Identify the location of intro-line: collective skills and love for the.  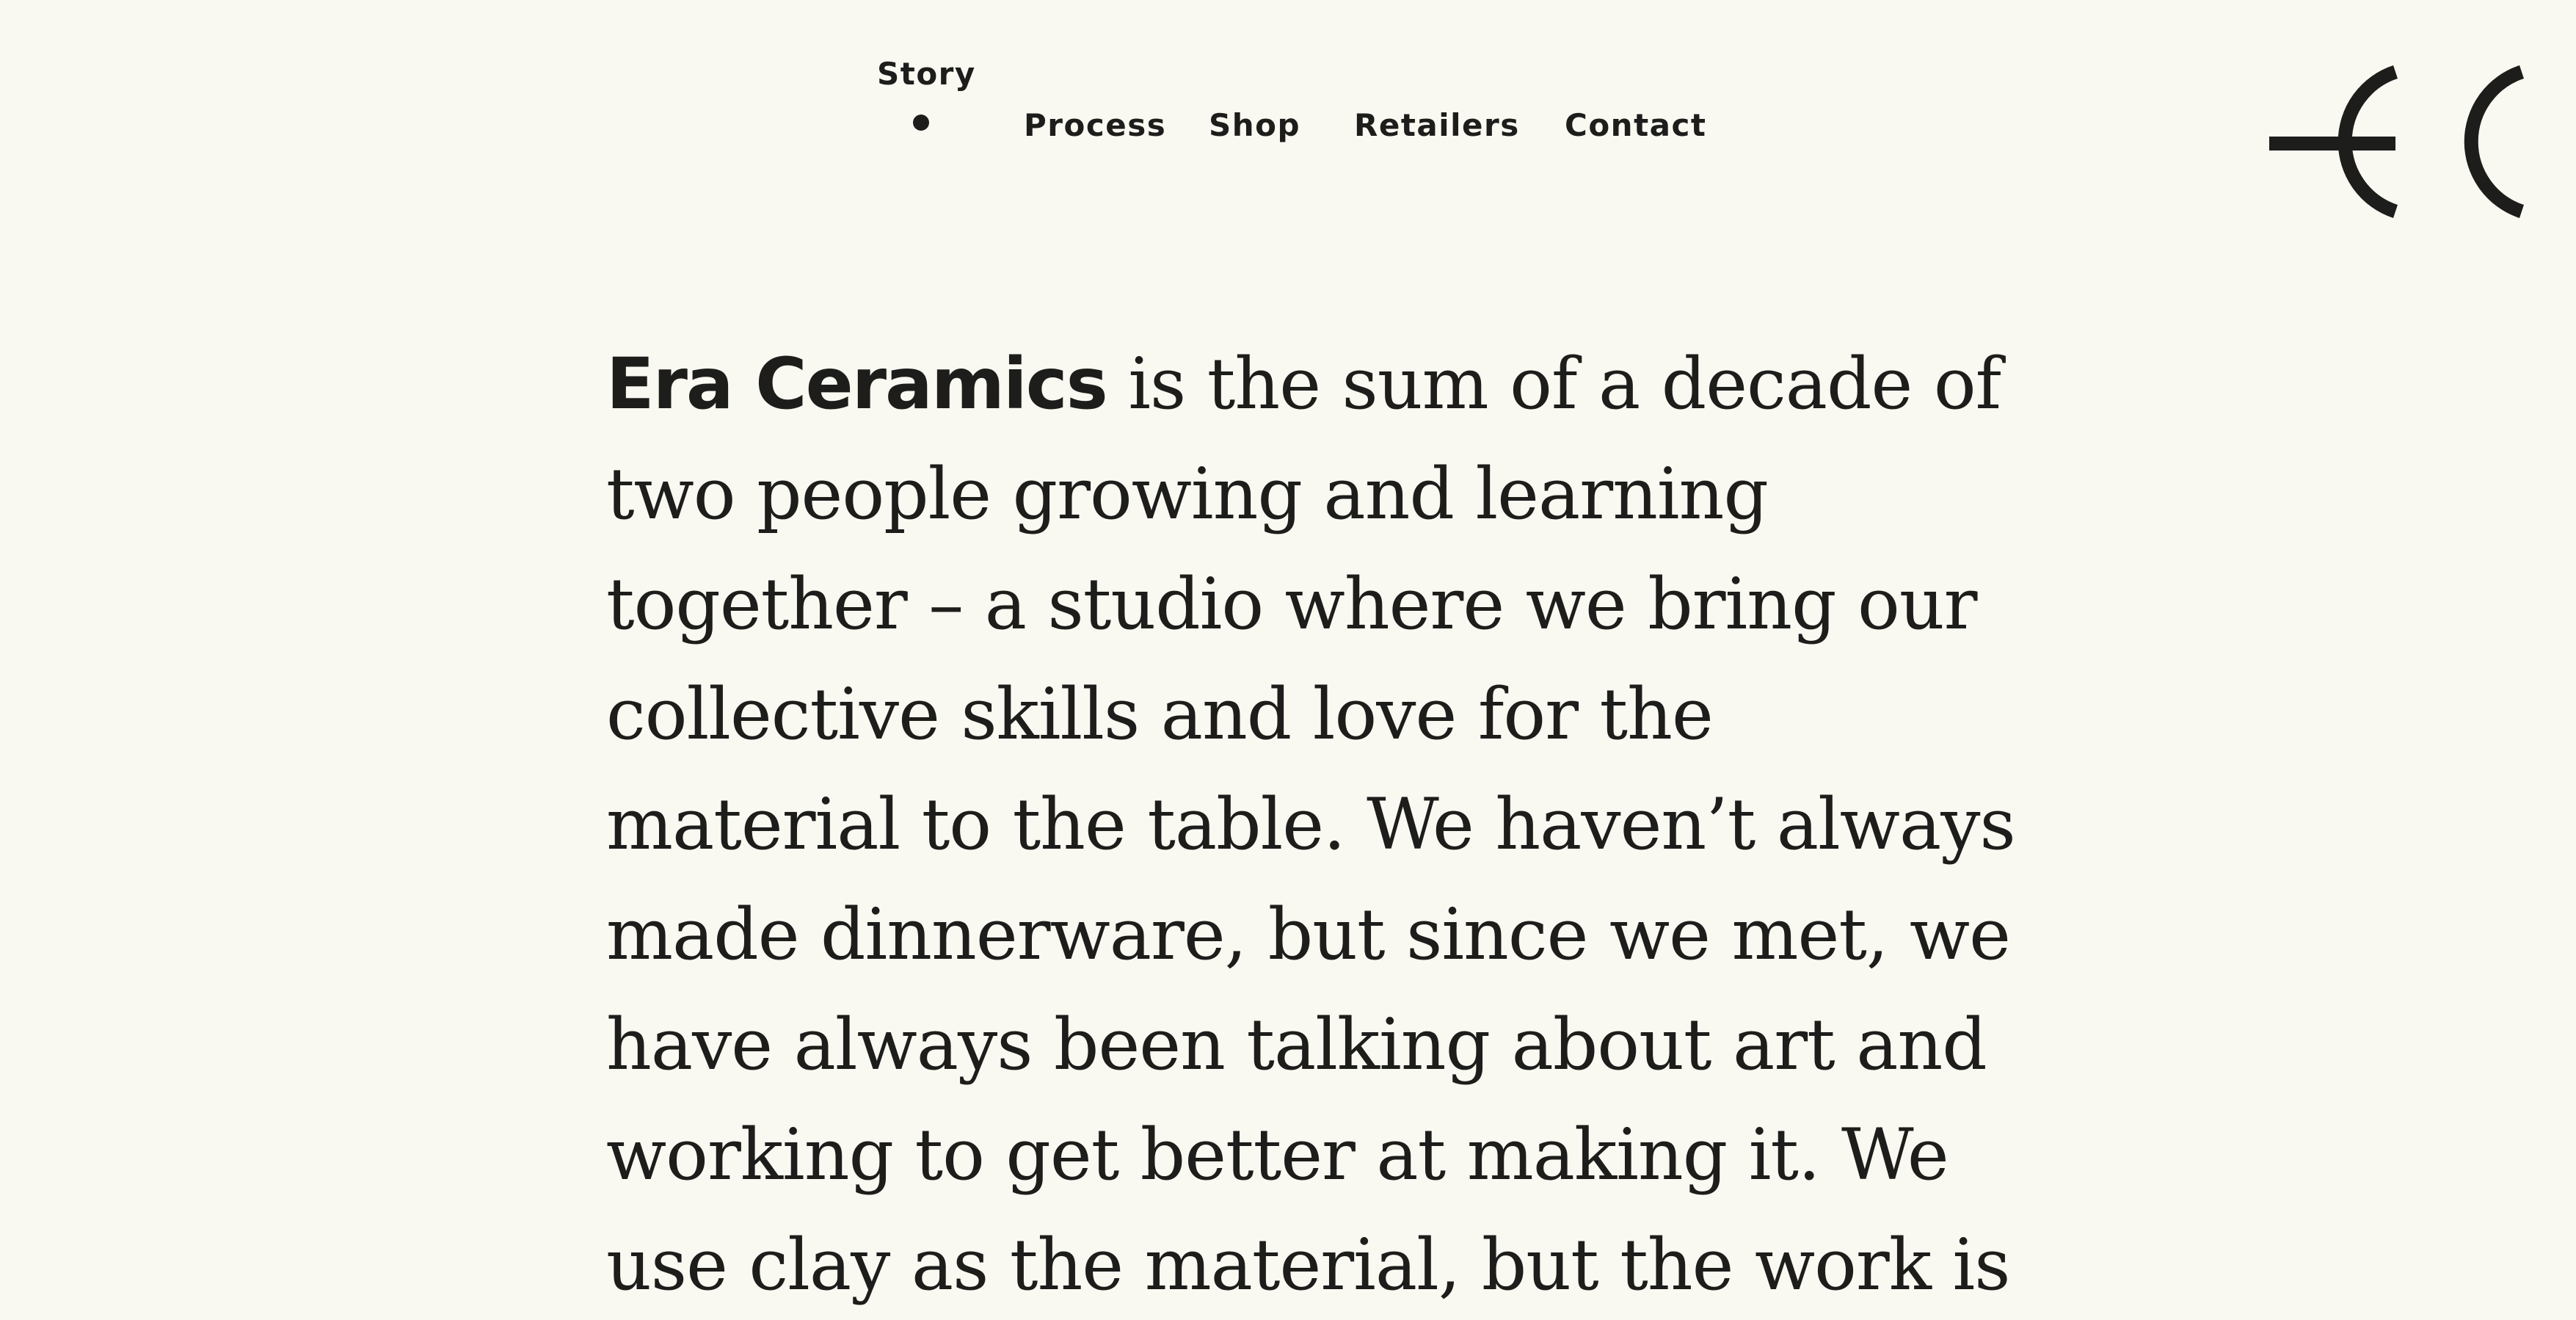
(1160, 714).